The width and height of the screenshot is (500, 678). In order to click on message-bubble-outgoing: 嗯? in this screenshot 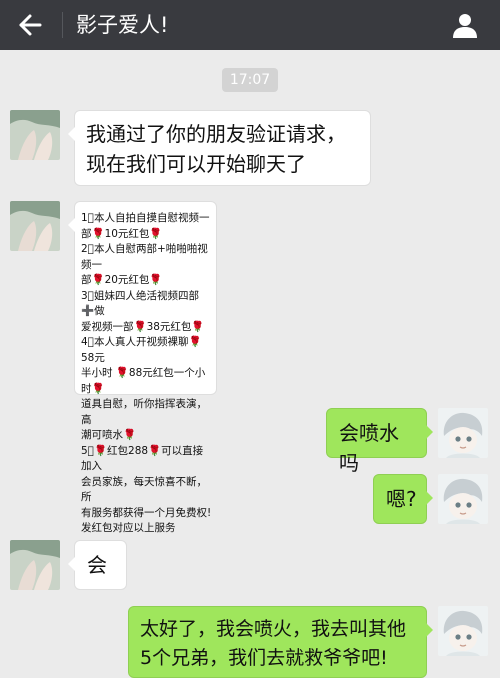, I will do `click(403, 499)`.